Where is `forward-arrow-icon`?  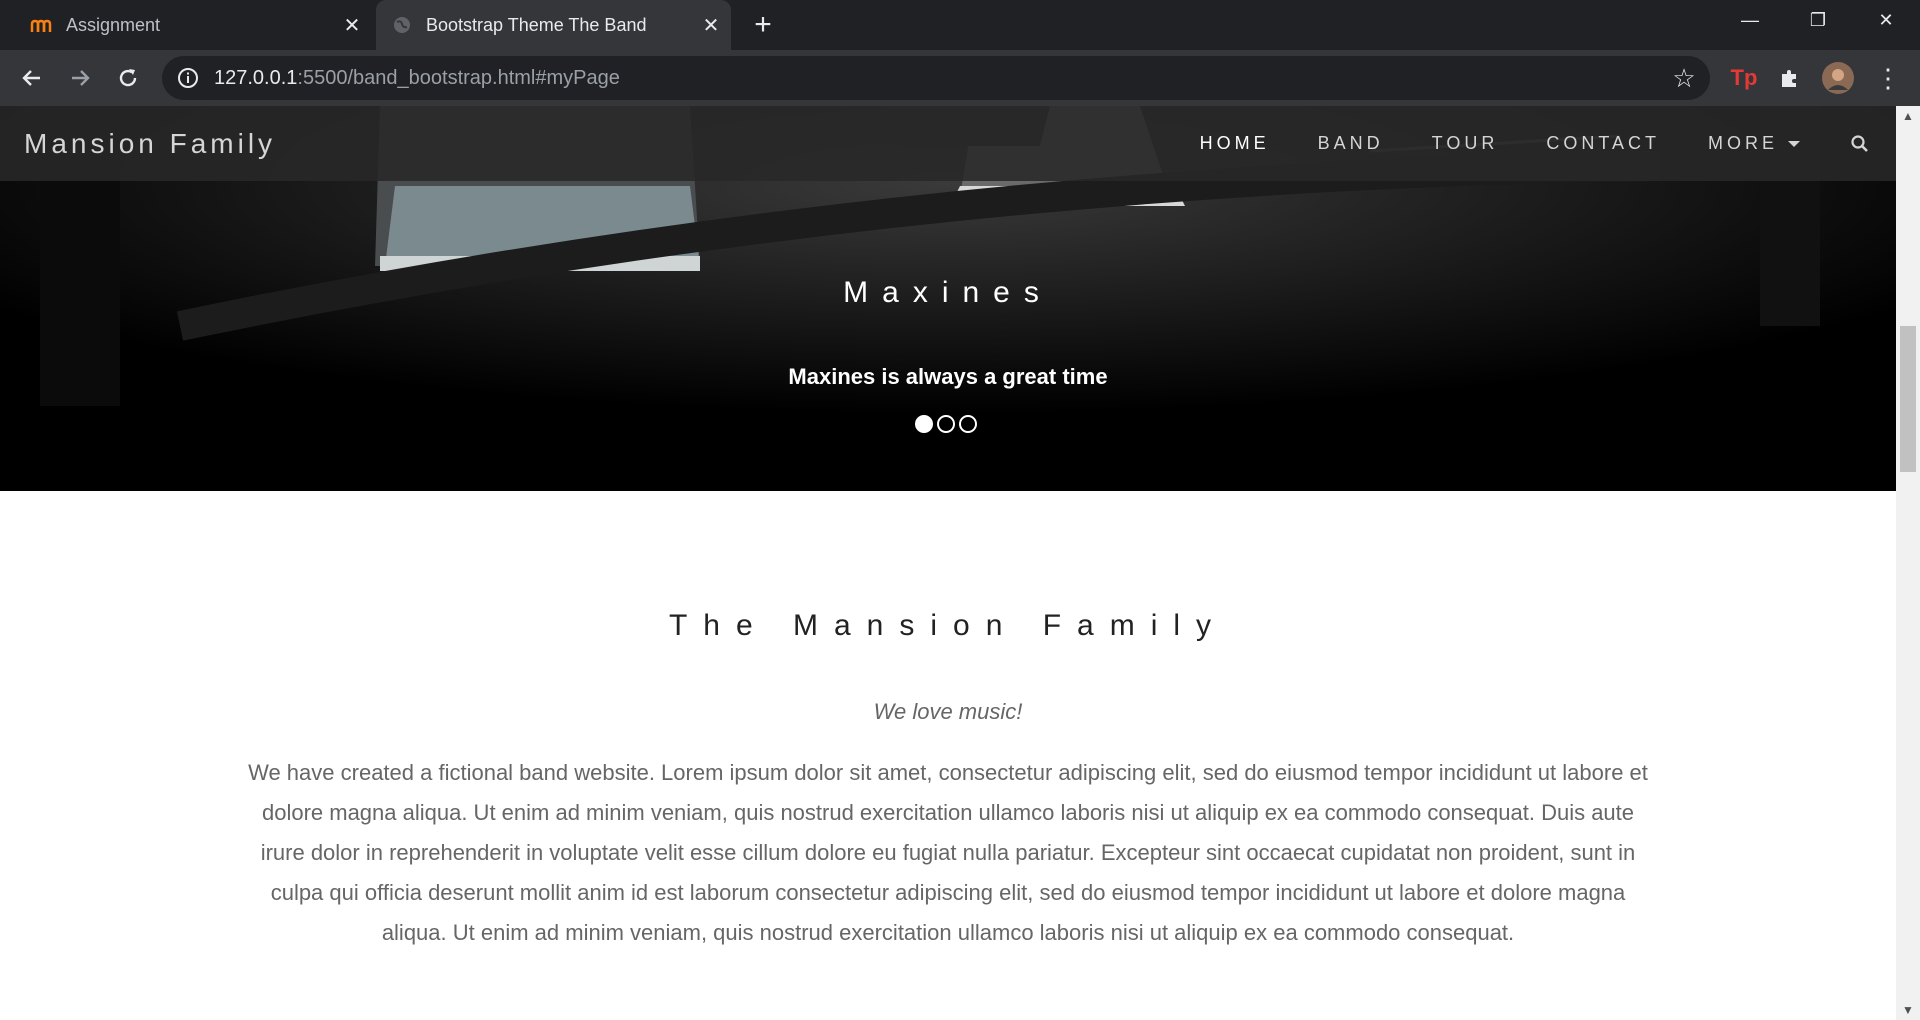
forward-arrow-icon is located at coordinates (80, 78).